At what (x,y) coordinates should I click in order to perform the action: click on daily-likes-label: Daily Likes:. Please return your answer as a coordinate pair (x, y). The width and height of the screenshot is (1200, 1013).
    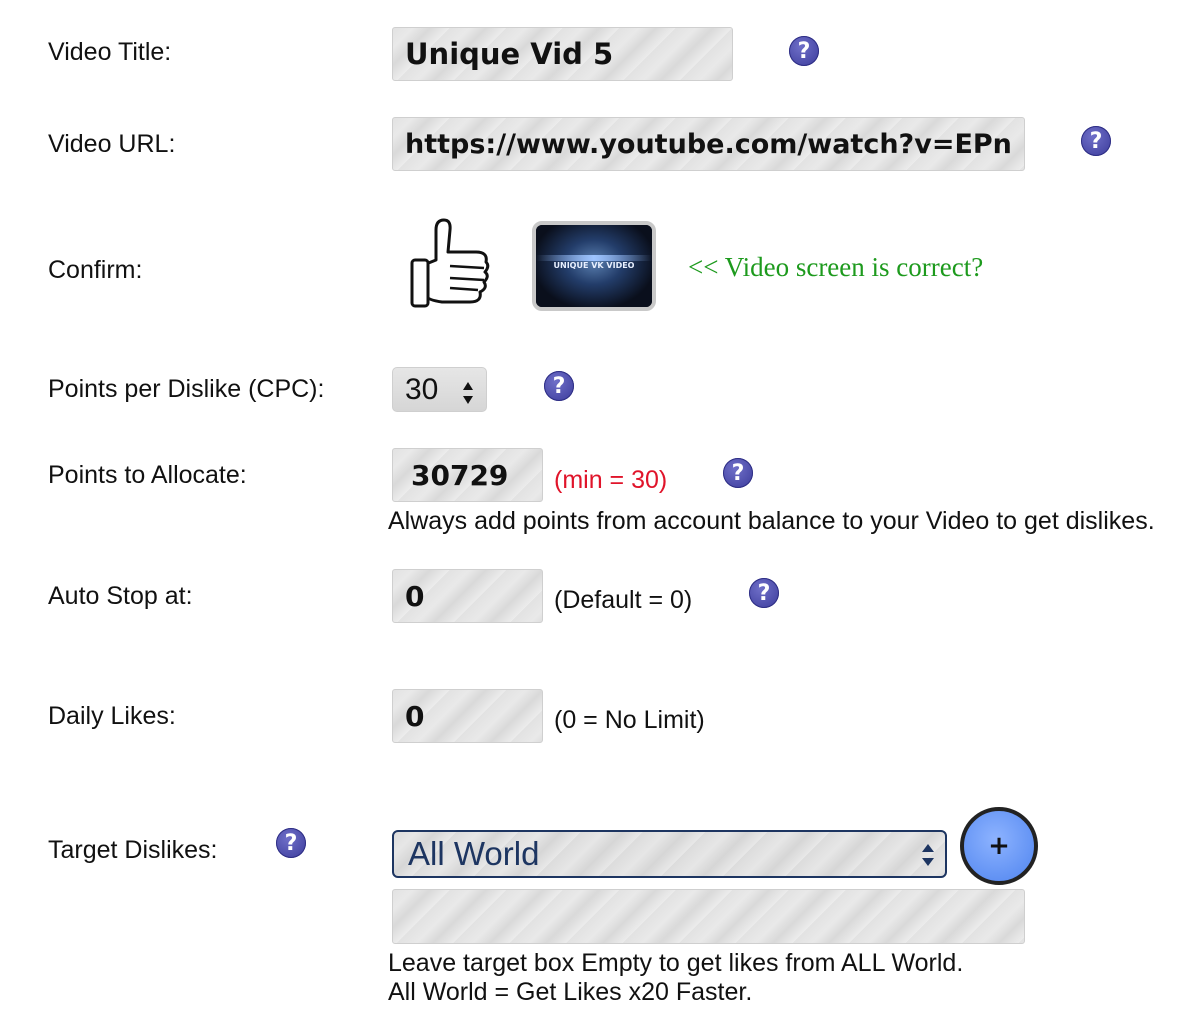
    Looking at the image, I should click on (112, 716).